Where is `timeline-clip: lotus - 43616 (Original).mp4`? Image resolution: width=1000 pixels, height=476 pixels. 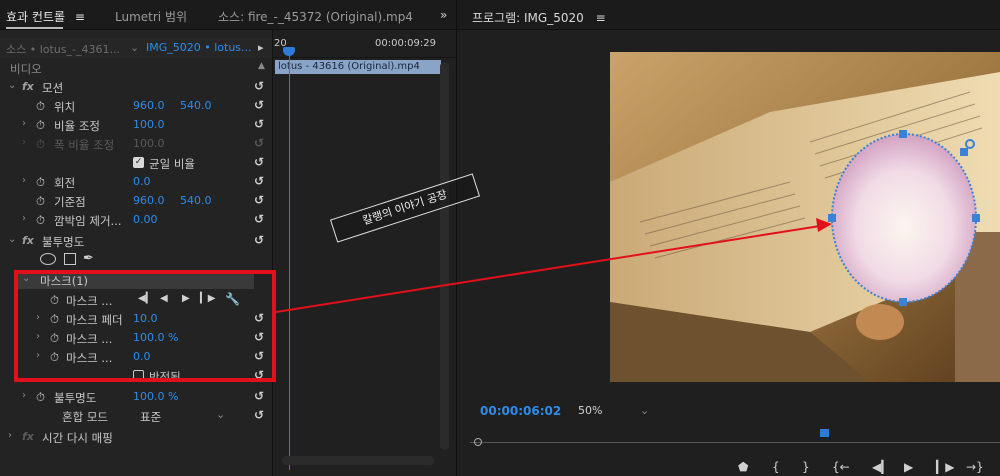 timeline-clip: lotus - 43616 (Original).mp4 is located at coordinates (358, 67).